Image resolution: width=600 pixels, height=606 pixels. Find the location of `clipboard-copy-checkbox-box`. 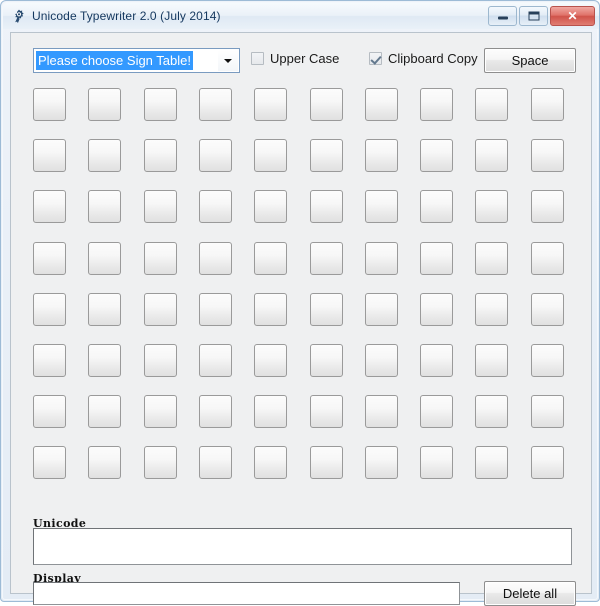

clipboard-copy-checkbox-box is located at coordinates (375, 58).